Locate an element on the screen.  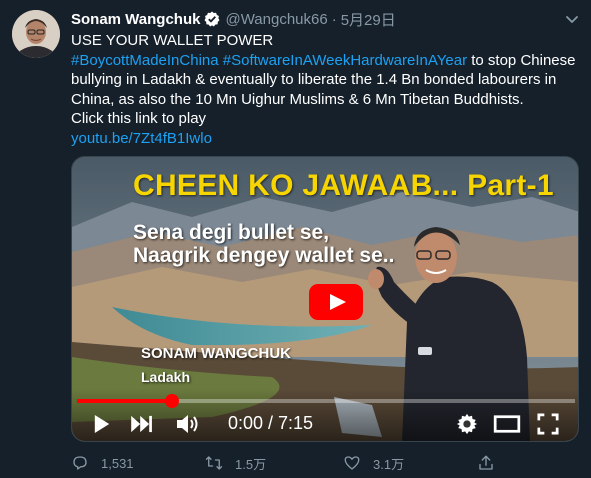
reply-icon is located at coordinates (80, 463).